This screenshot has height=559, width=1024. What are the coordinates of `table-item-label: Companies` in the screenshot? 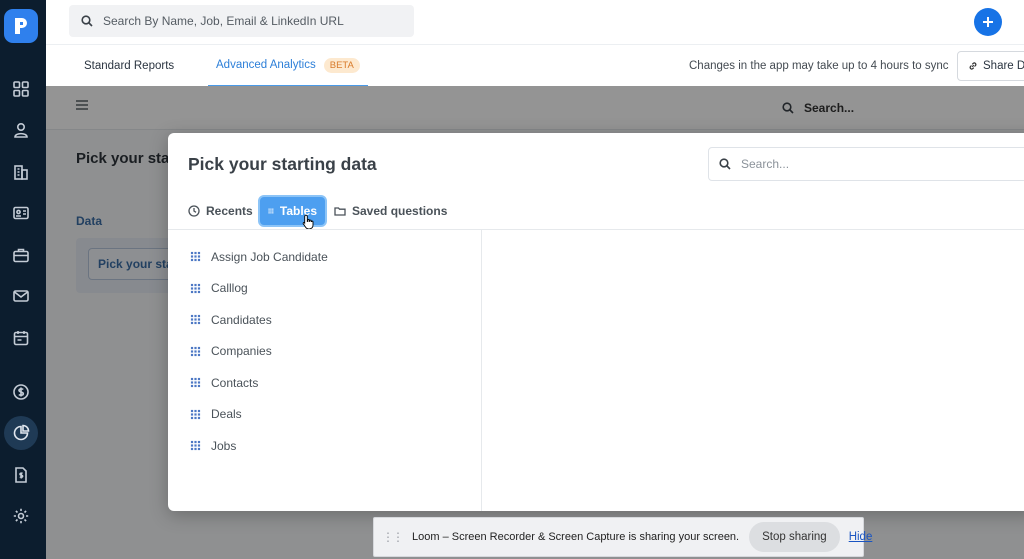 It's located at (241, 351).